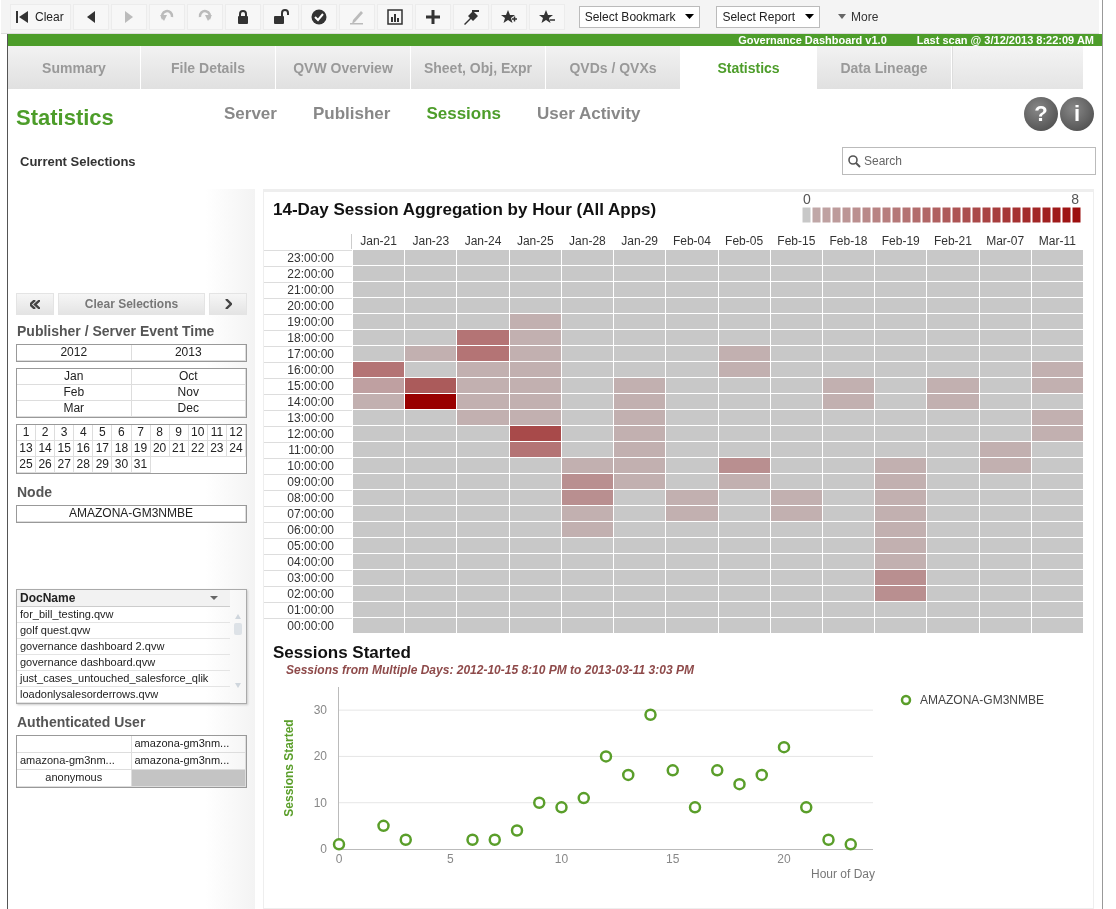  What do you see at coordinates (78, 161) in the screenshot?
I see `current-selections-label: Current Selections` at bounding box center [78, 161].